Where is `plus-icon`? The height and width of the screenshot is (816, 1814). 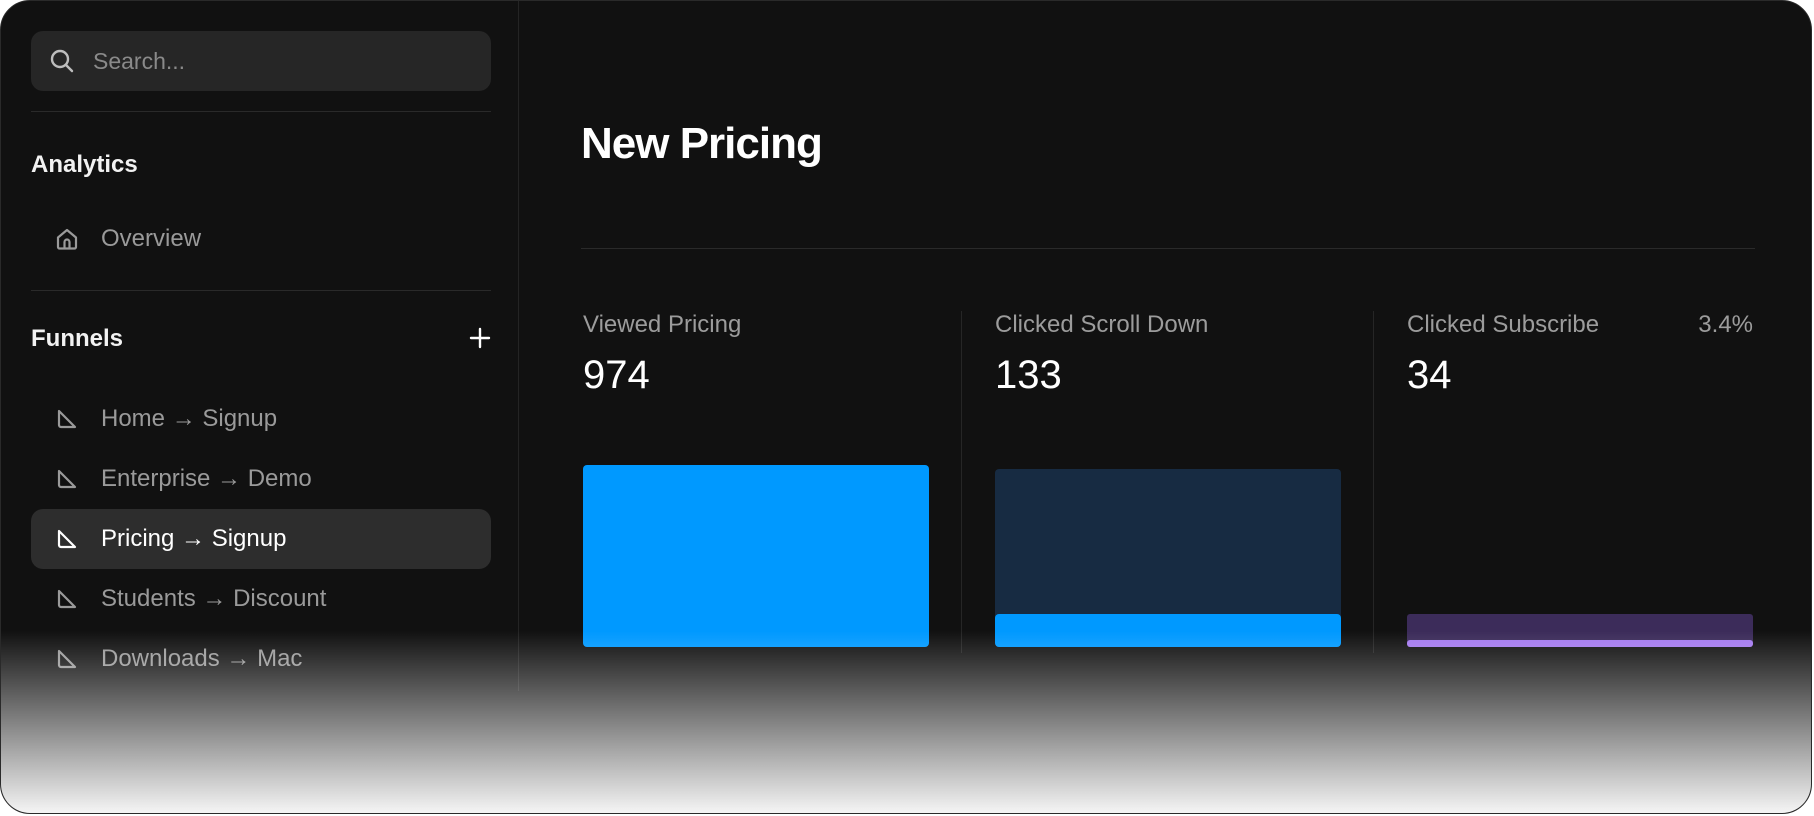 plus-icon is located at coordinates (480, 338).